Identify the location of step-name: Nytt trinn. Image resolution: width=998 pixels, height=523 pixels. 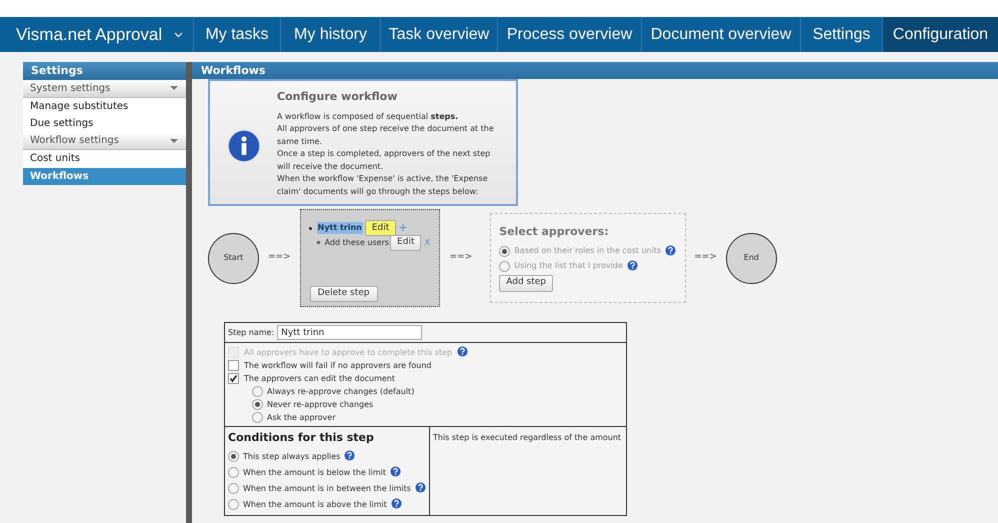
(339, 228).